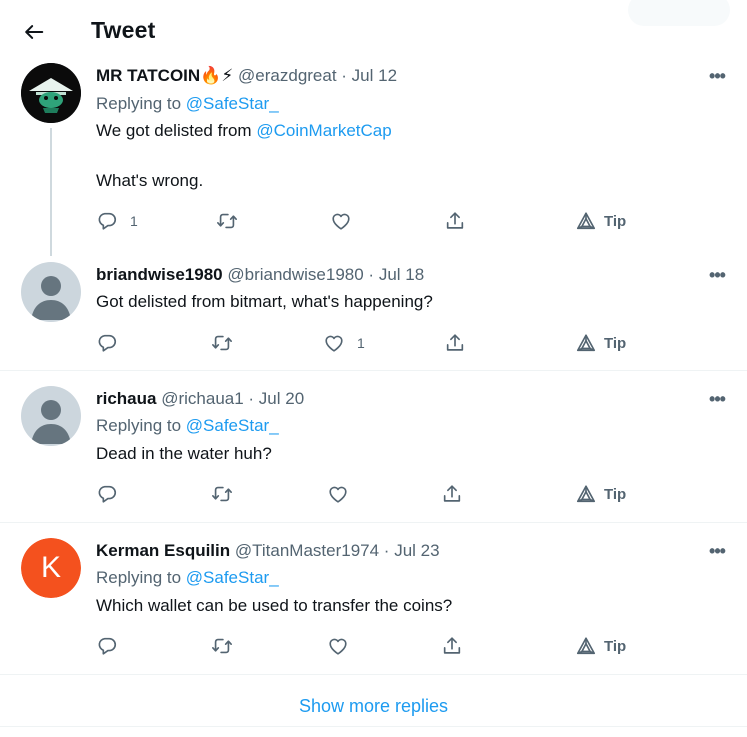 This screenshot has height=737, width=747. I want to click on tweet-header: richaua @richaua1 · Jul 20, so click(200, 399).